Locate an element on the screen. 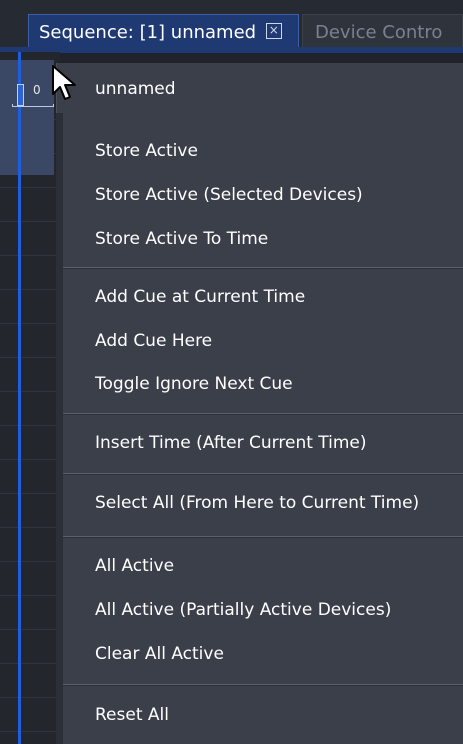 The height and width of the screenshot is (744, 463). tab-sequence-label: Sequence: [1] unnamed is located at coordinates (148, 32).